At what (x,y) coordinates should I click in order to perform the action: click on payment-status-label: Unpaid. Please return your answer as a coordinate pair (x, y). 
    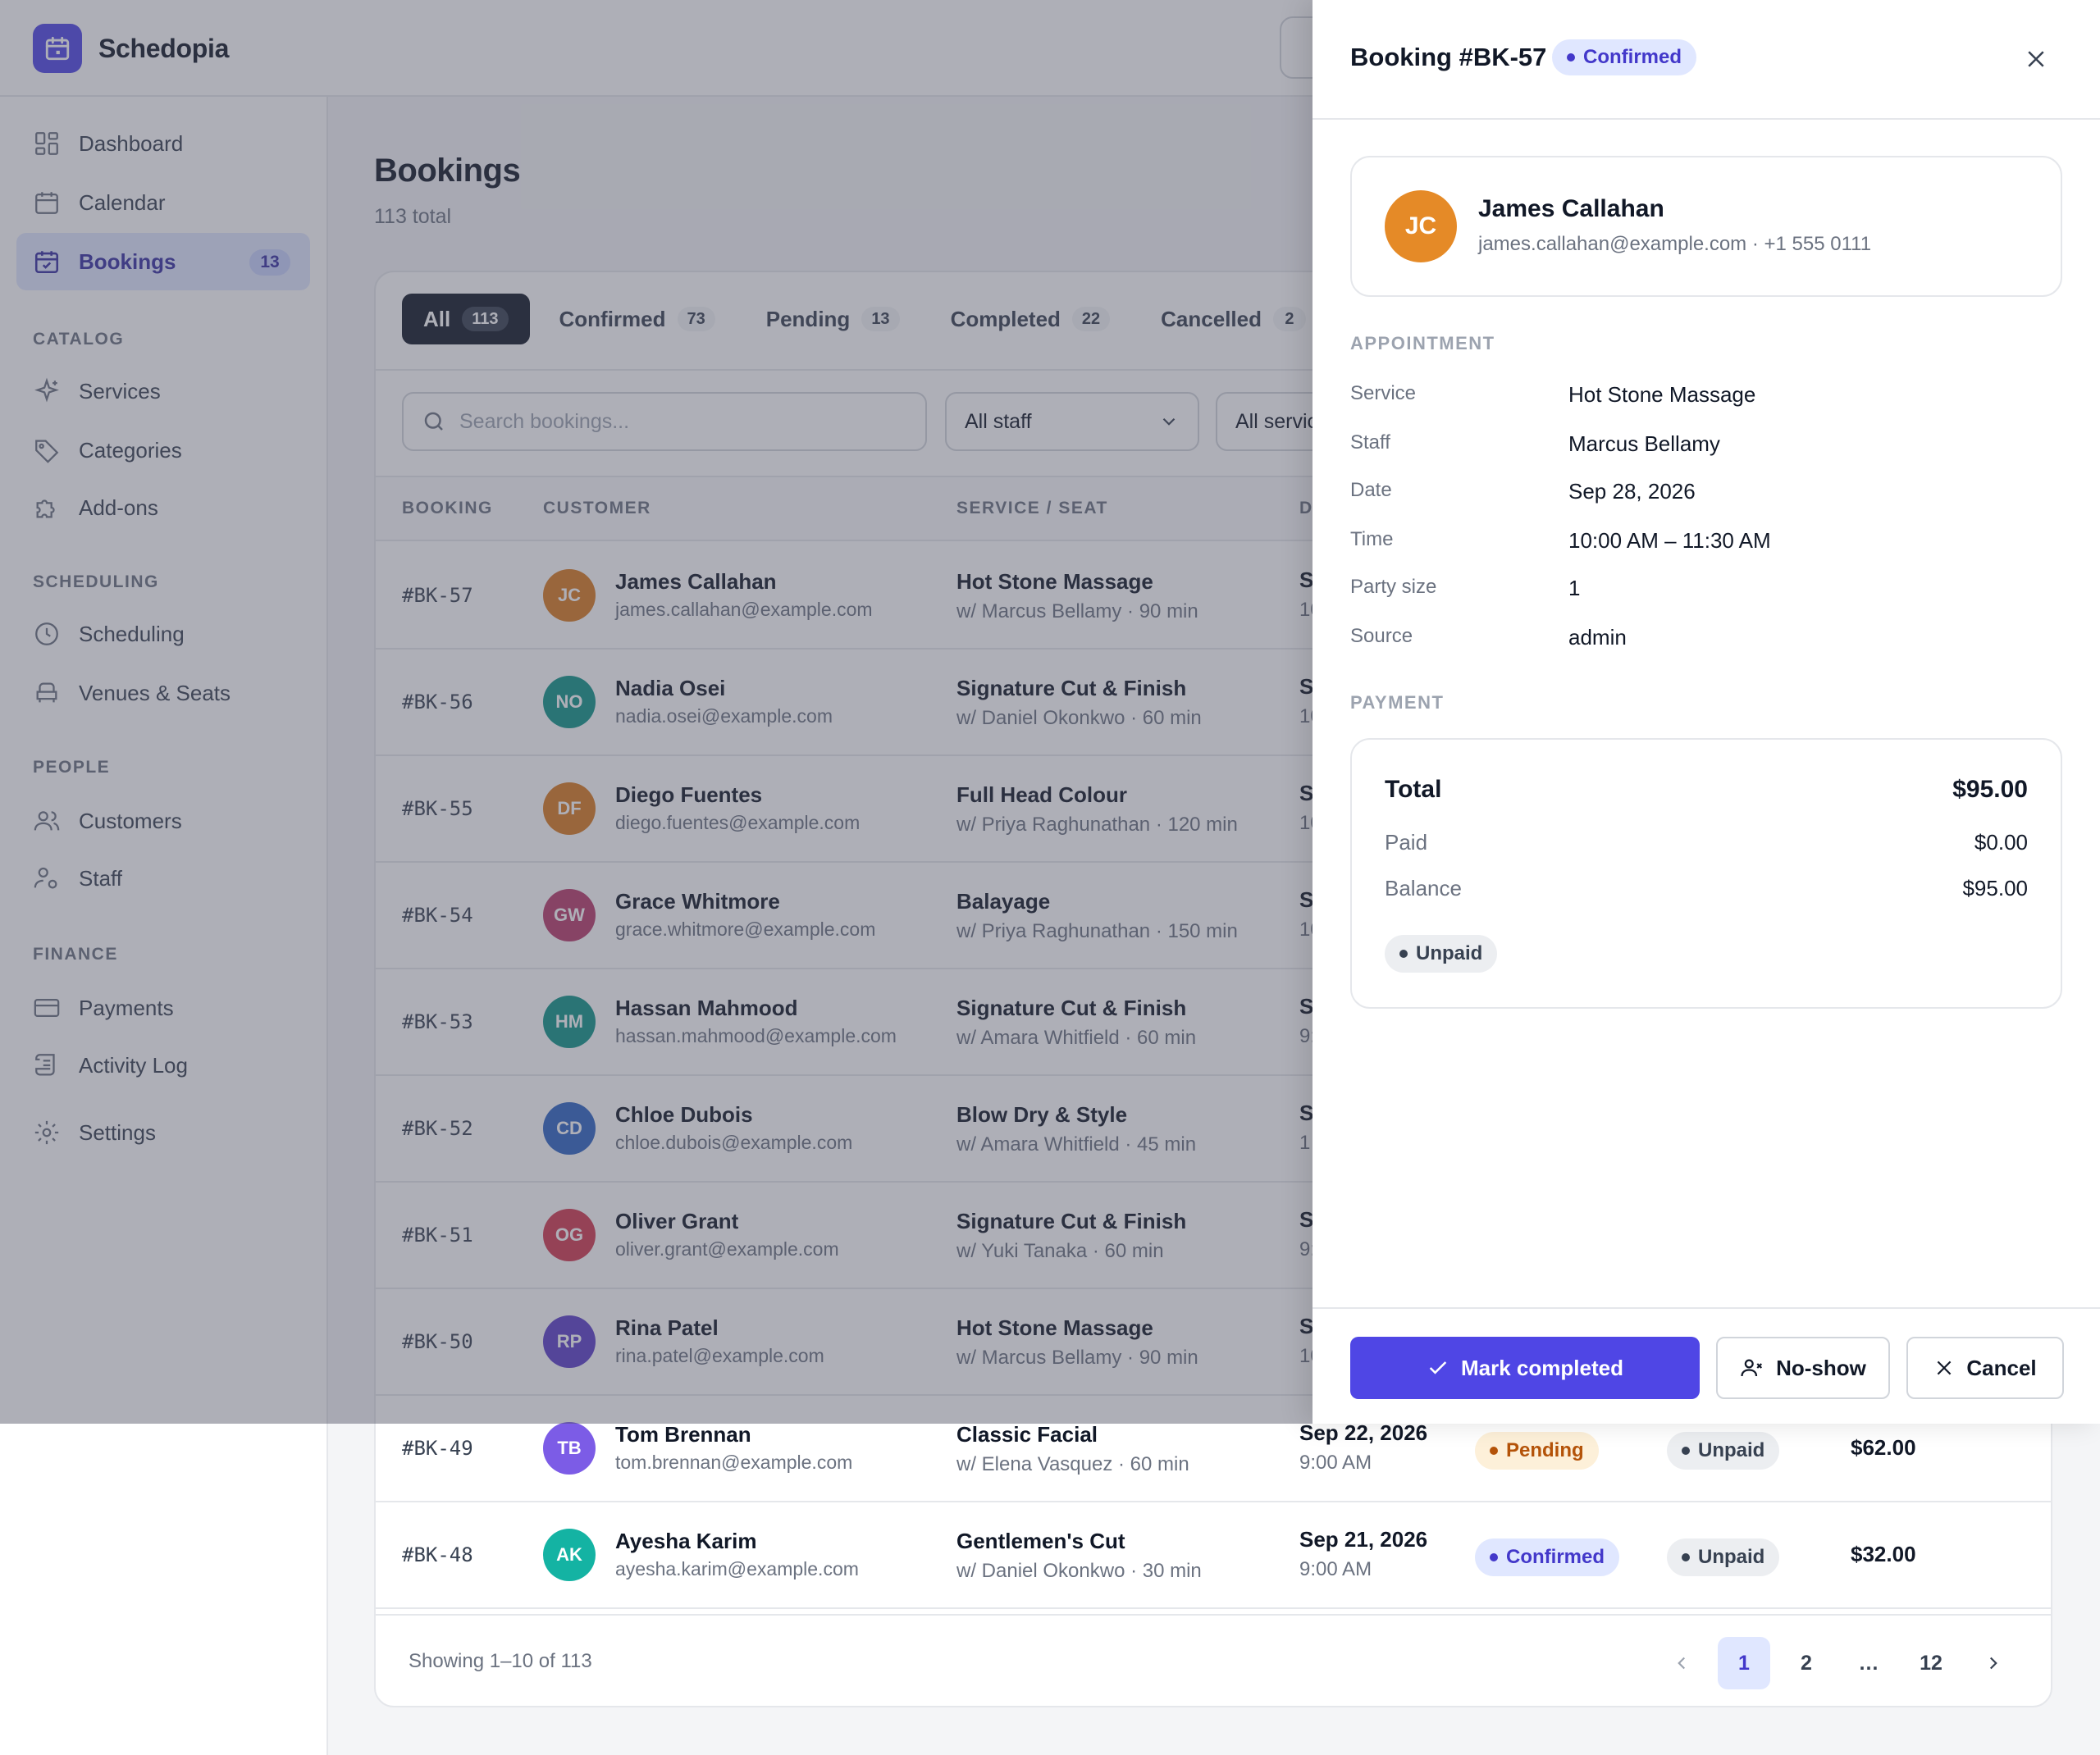
    Looking at the image, I should click on (1449, 953).